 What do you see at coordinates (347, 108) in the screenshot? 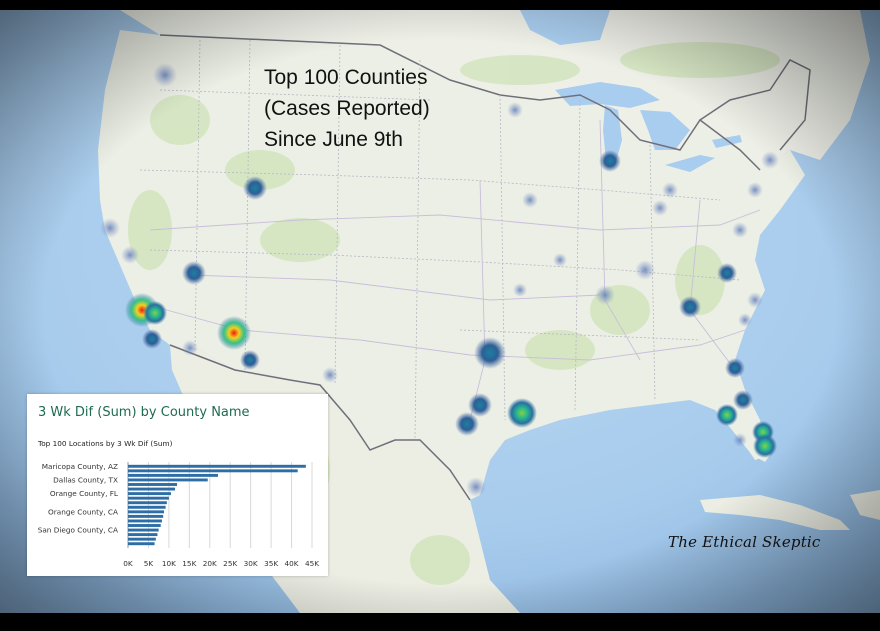
I see `map-title-line-2: (Cases Reported)` at bounding box center [347, 108].